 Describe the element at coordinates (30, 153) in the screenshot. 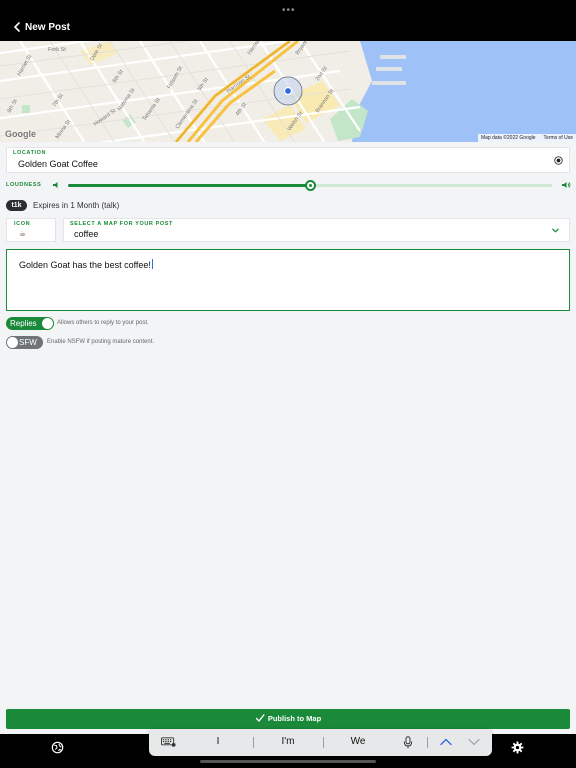

I see `location-label: LOCATION` at that location.